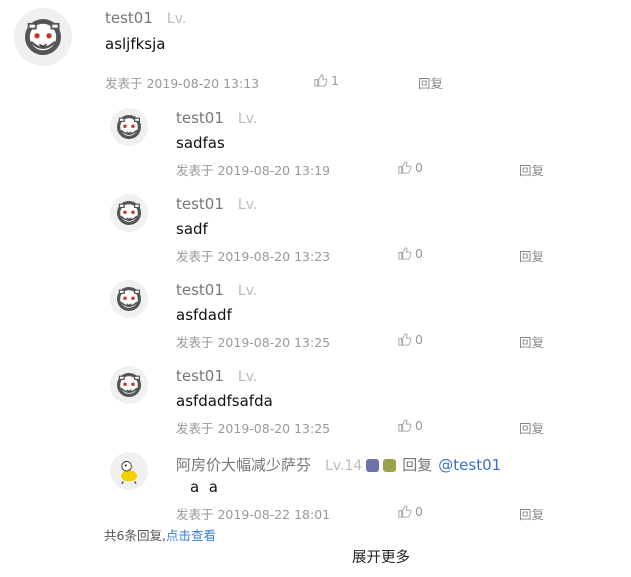  I want to click on like-count: 1, so click(335, 80).